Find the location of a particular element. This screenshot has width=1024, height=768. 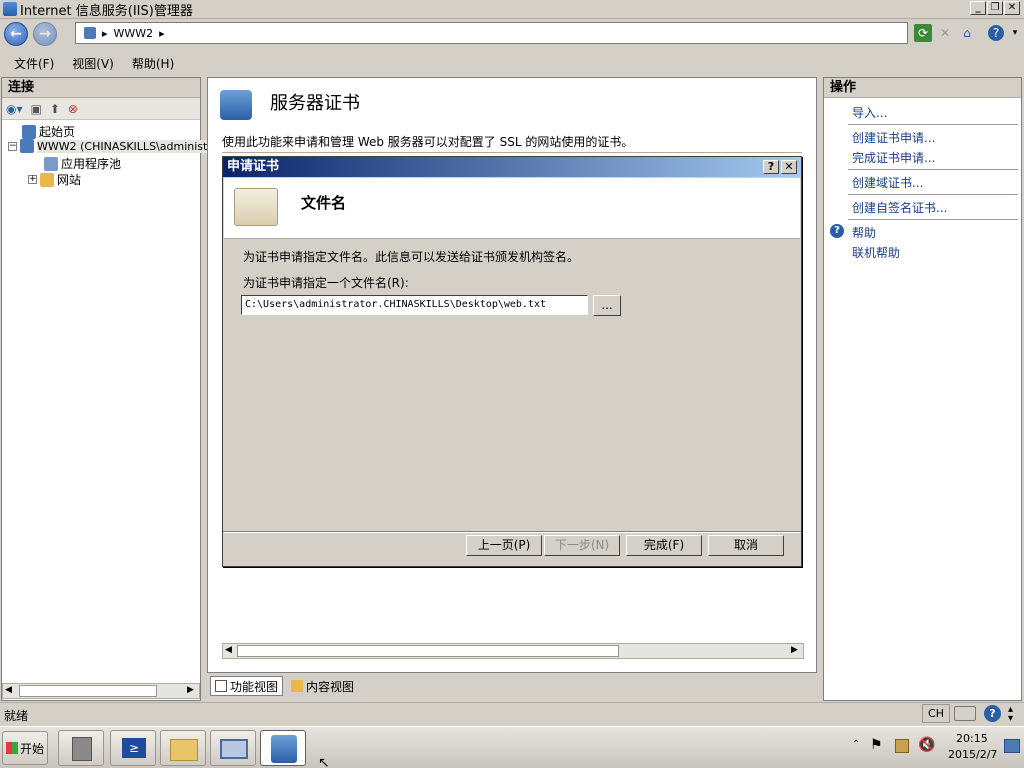

navigation-bar: ← → ▸ WWW2 ▸ ⟳ ✕ ⌂ ? ▾ is located at coordinates (512, 34).